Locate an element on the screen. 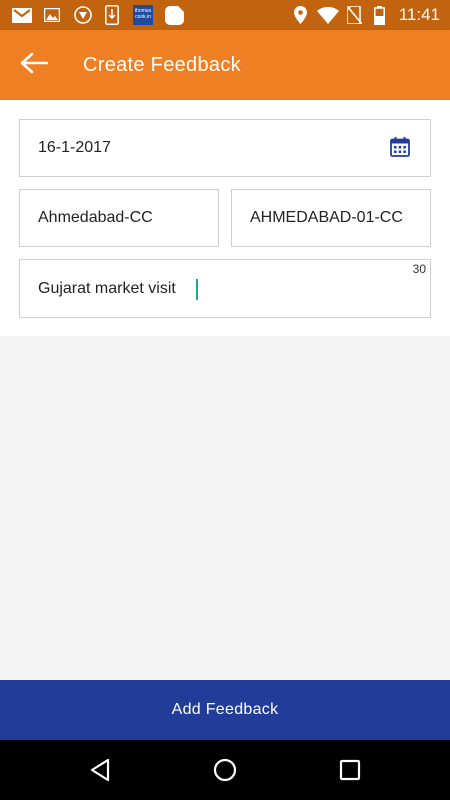 Image resolution: width=450 pixels, height=800 pixels. char-counter: 30 is located at coordinates (419, 269).